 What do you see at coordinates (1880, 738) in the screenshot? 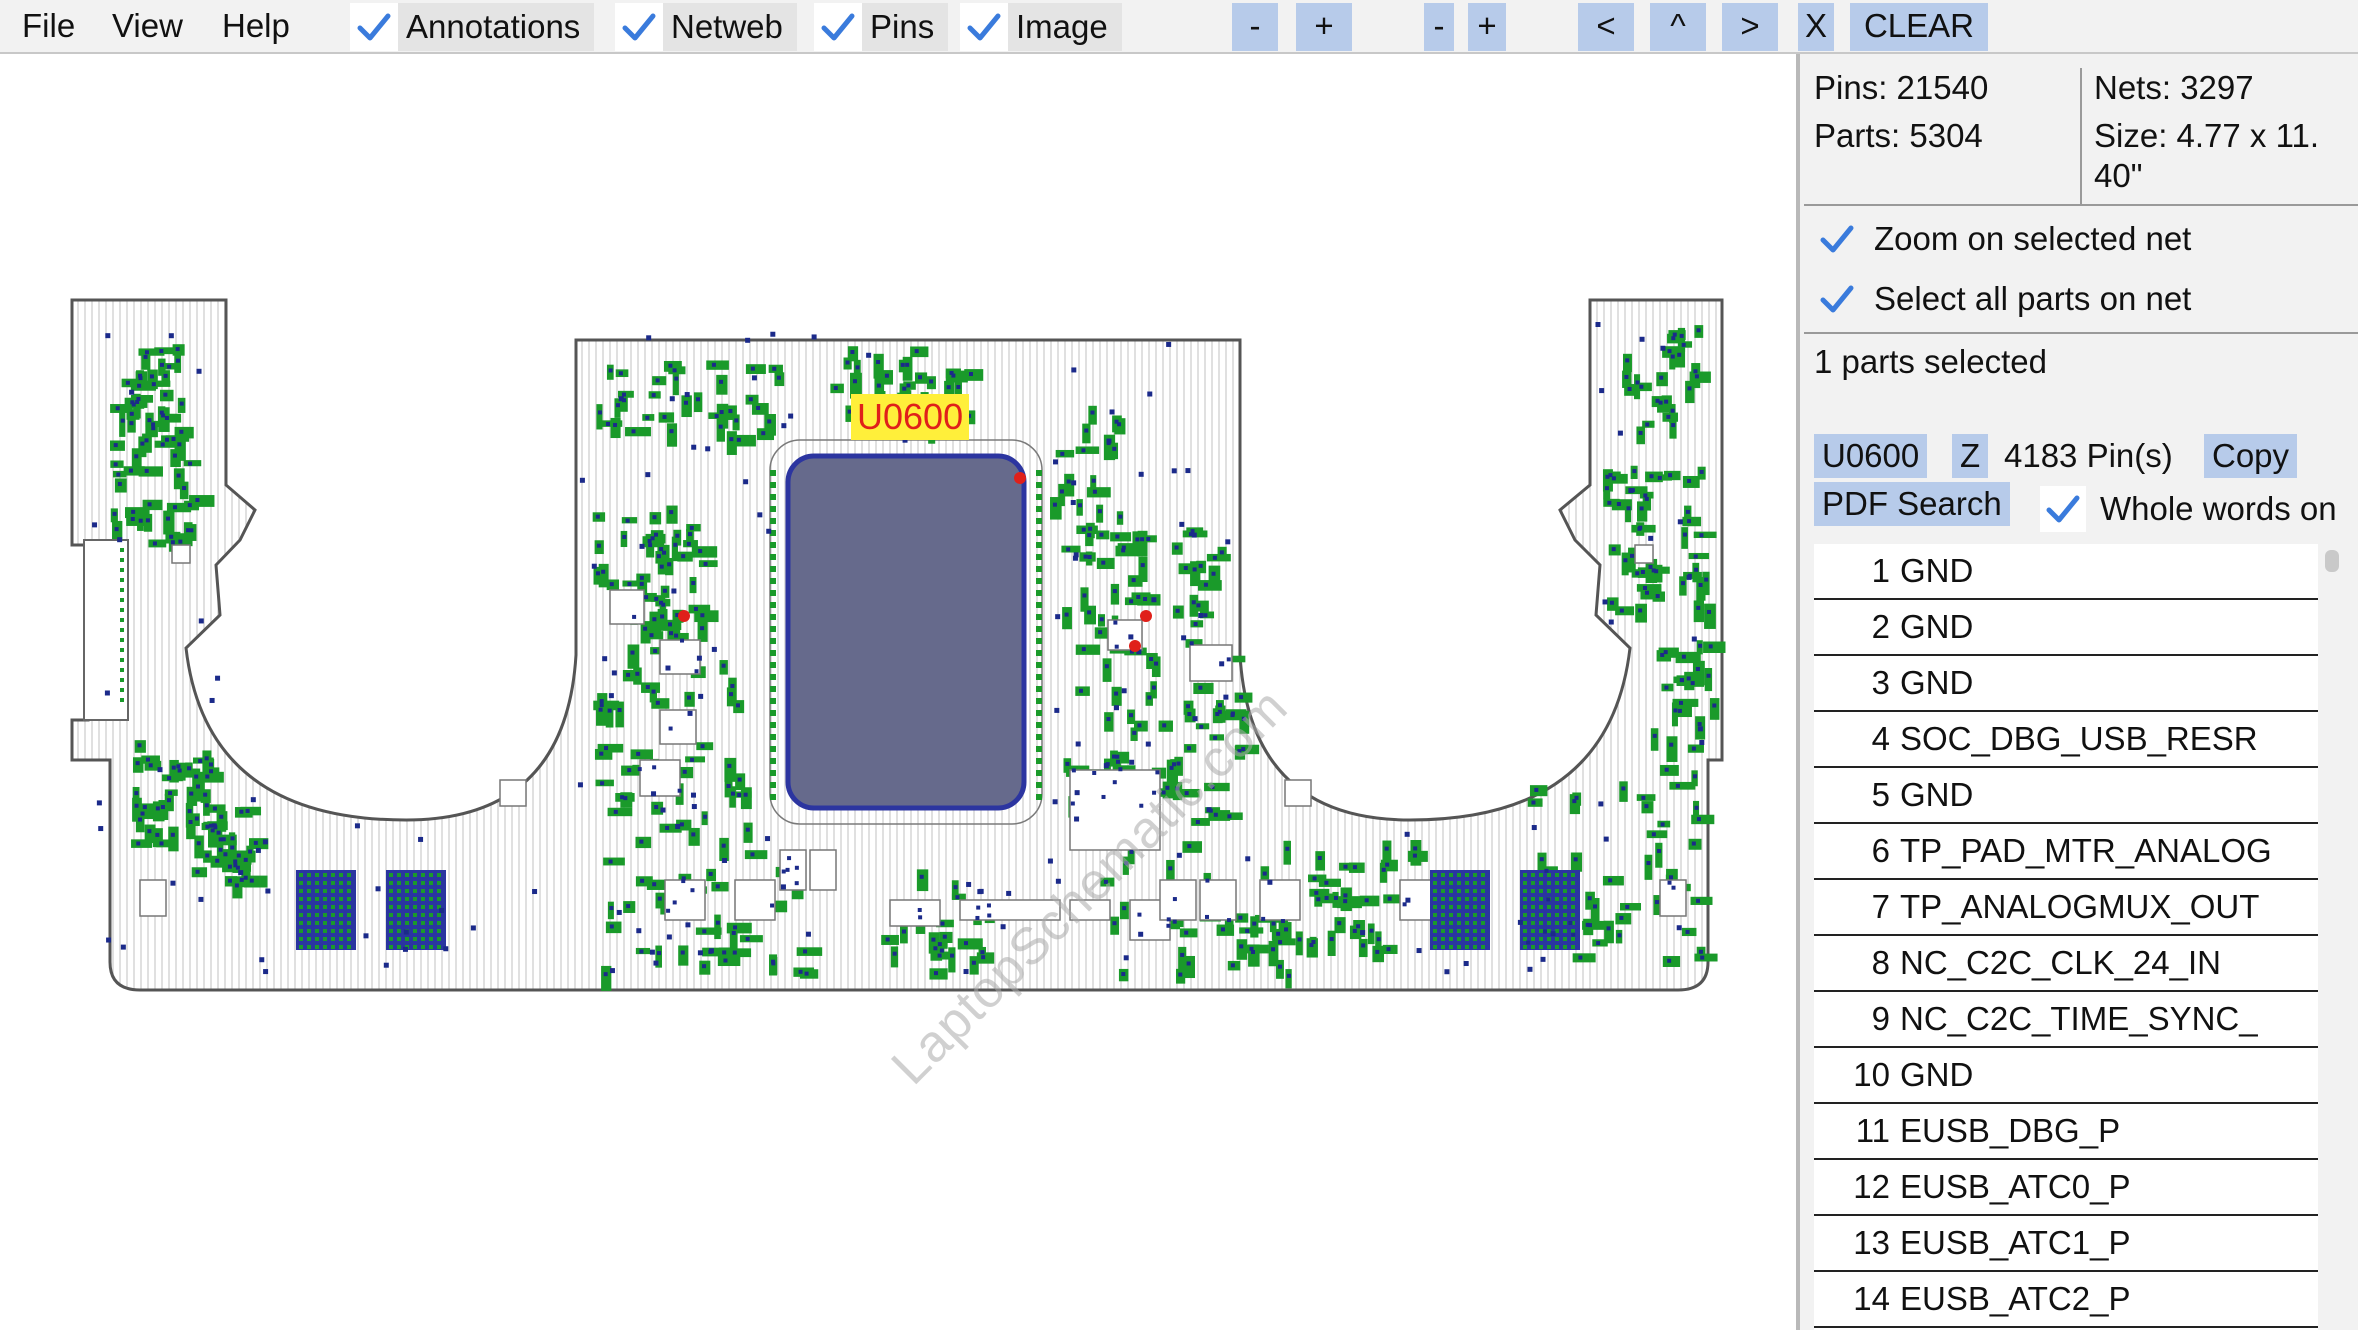
I see `pin-number: 4` at bounding box center [1880, 738].